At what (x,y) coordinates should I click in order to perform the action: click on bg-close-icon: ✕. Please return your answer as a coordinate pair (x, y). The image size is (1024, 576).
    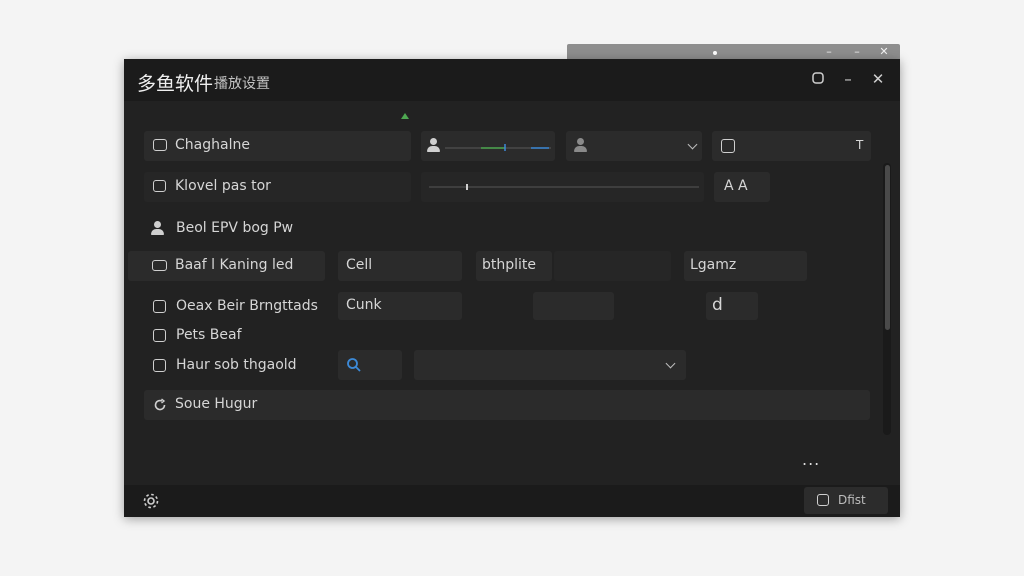
    Looking at the image, I should click on (884, 51).